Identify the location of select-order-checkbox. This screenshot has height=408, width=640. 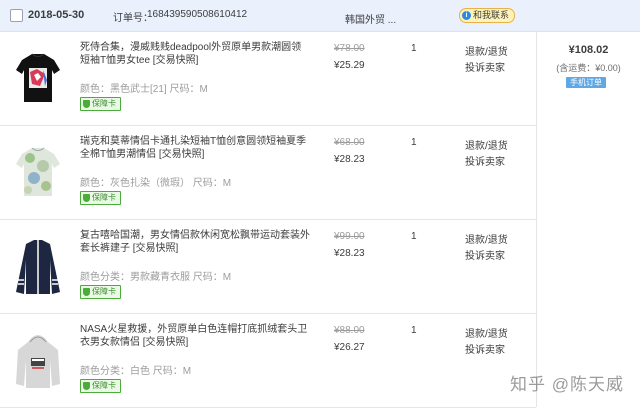
(16, 15).